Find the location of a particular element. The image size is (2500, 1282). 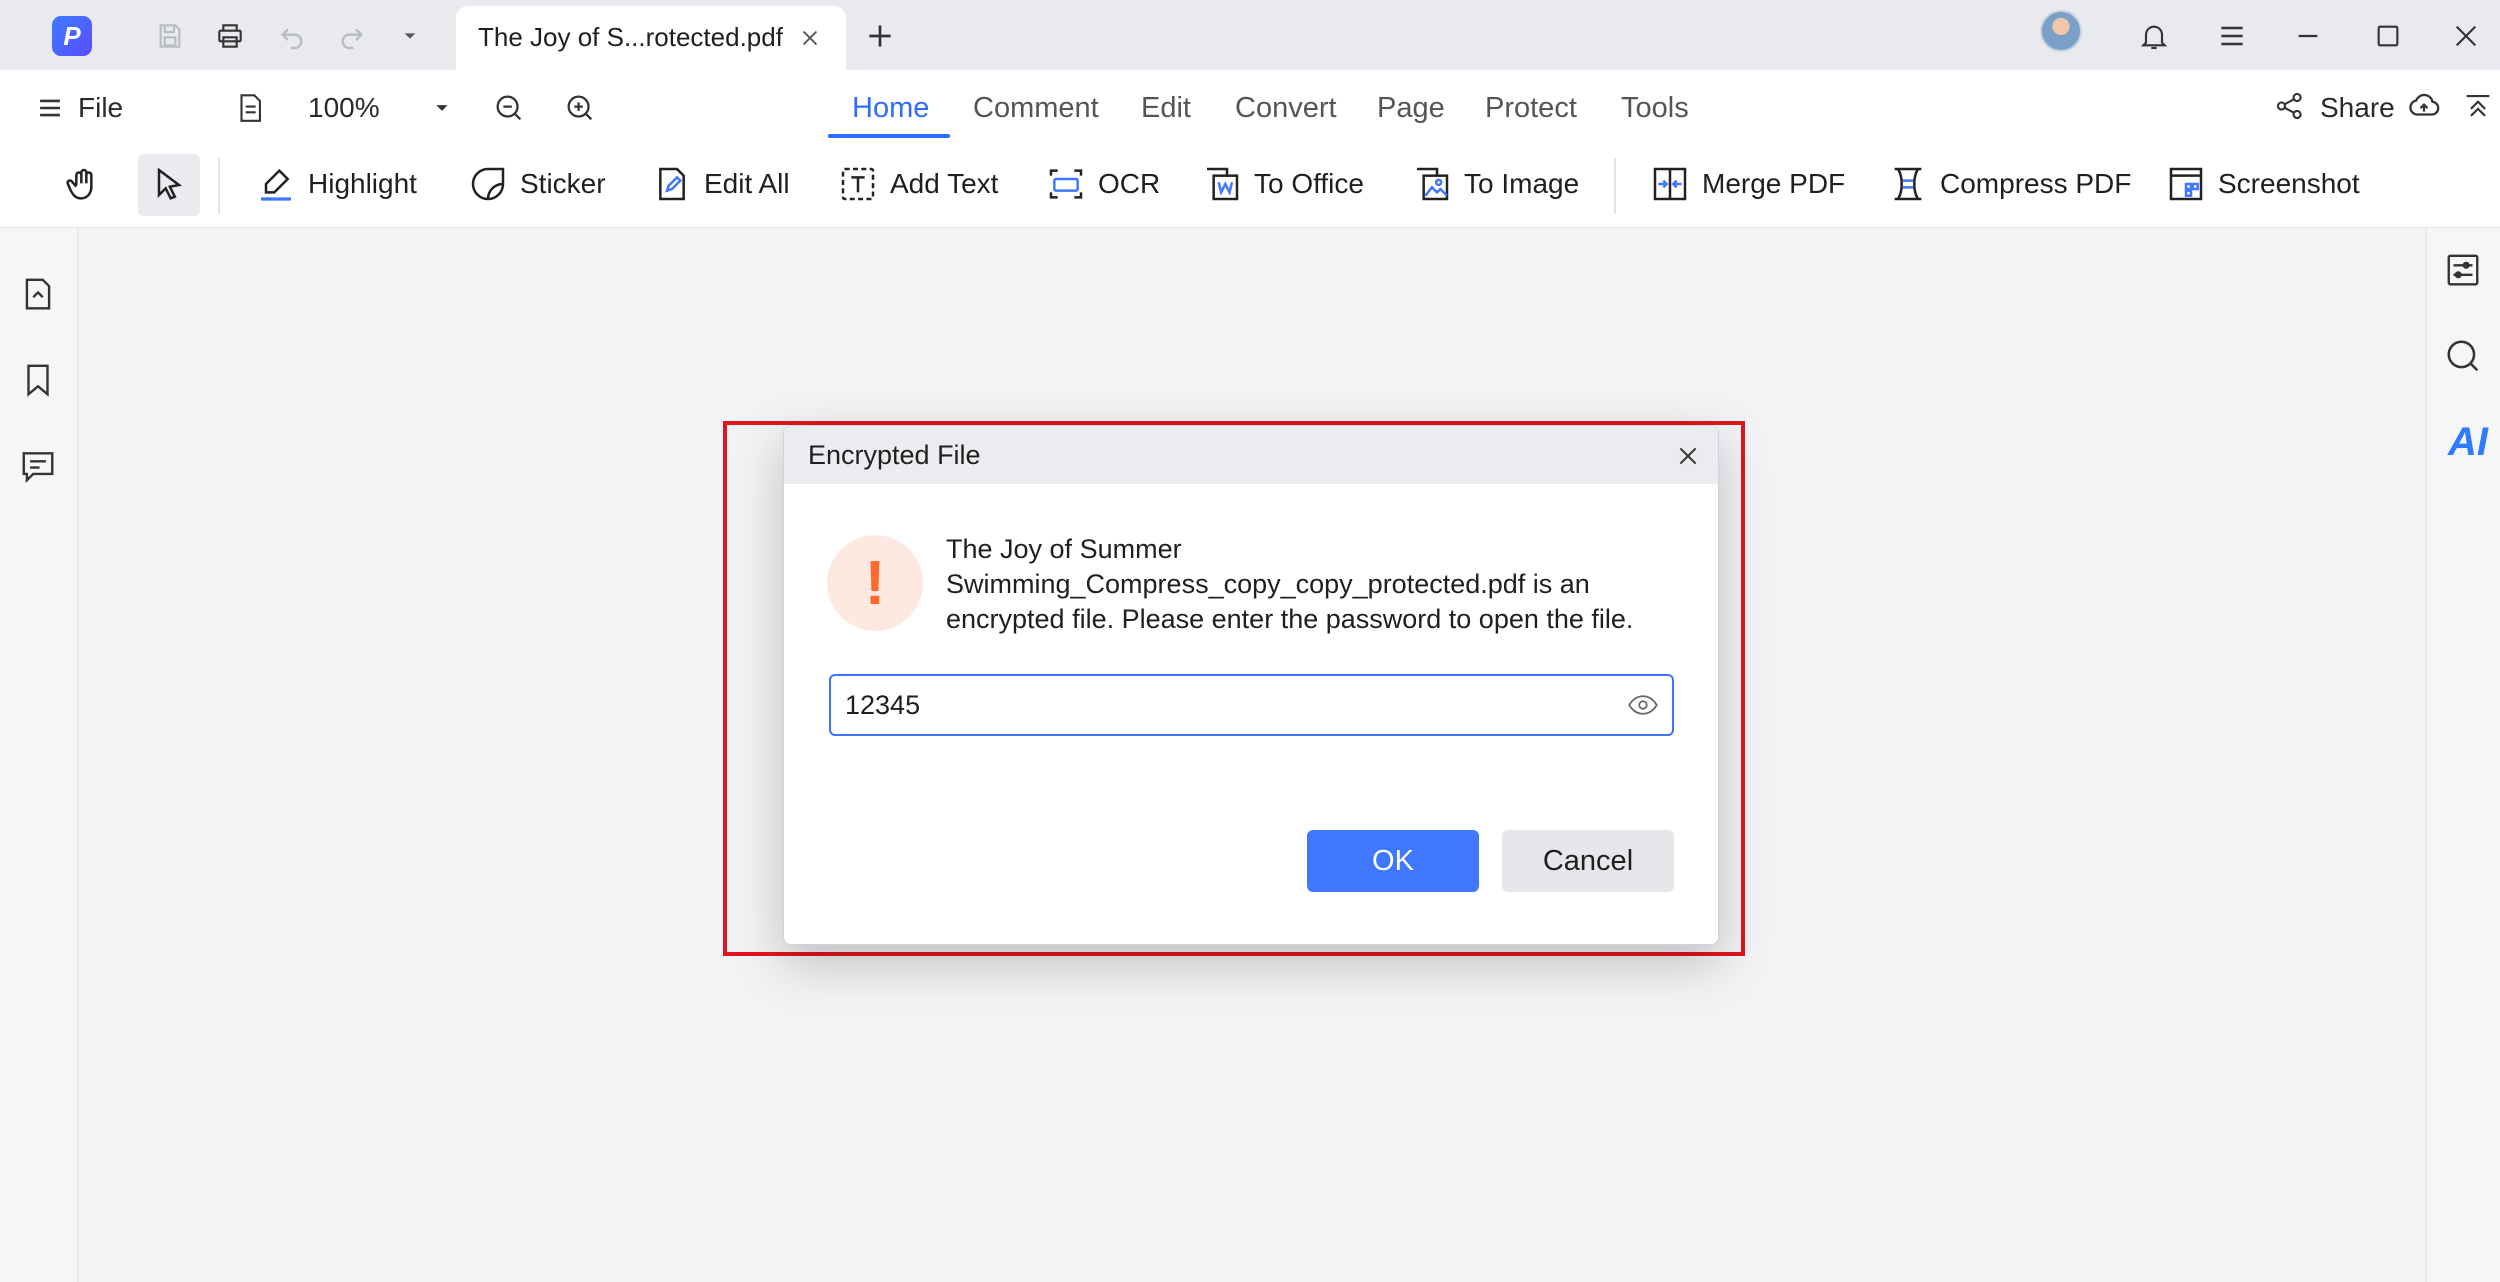

screenshot-tool: Screenshot is located at coordinates (2263, 184).